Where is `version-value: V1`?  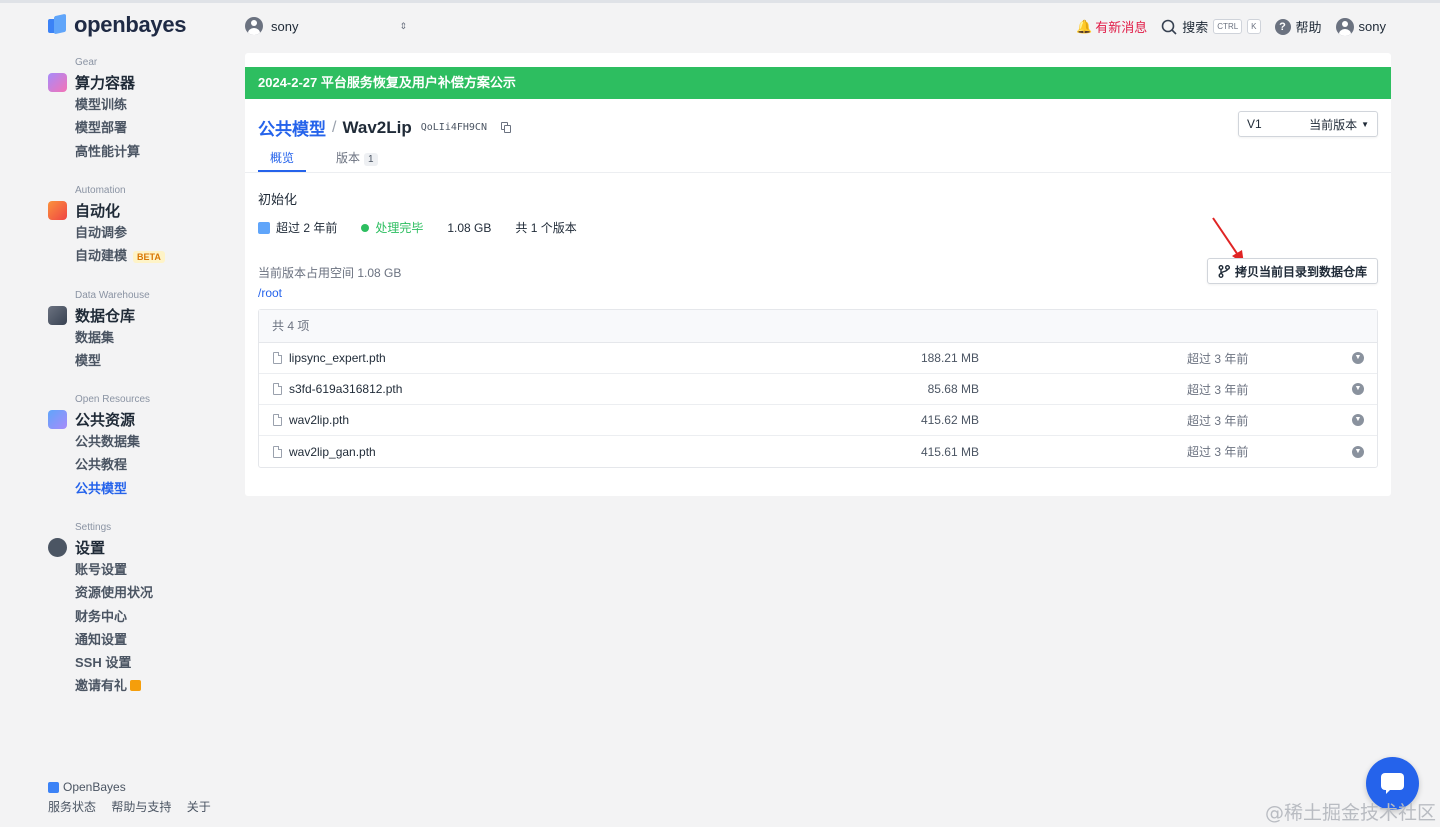 version-value: V1 is located at coordinates (1254, 124).